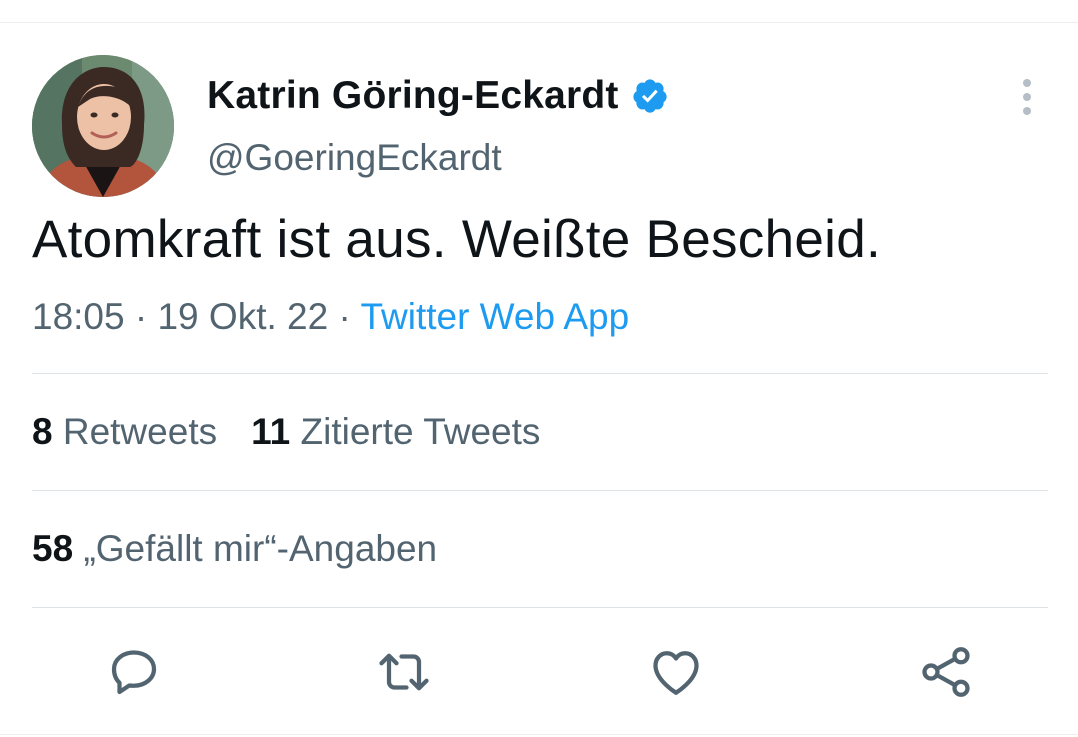 This screenshot has width=1078, height=737. I want to click on share-icon, so click(946, 672).